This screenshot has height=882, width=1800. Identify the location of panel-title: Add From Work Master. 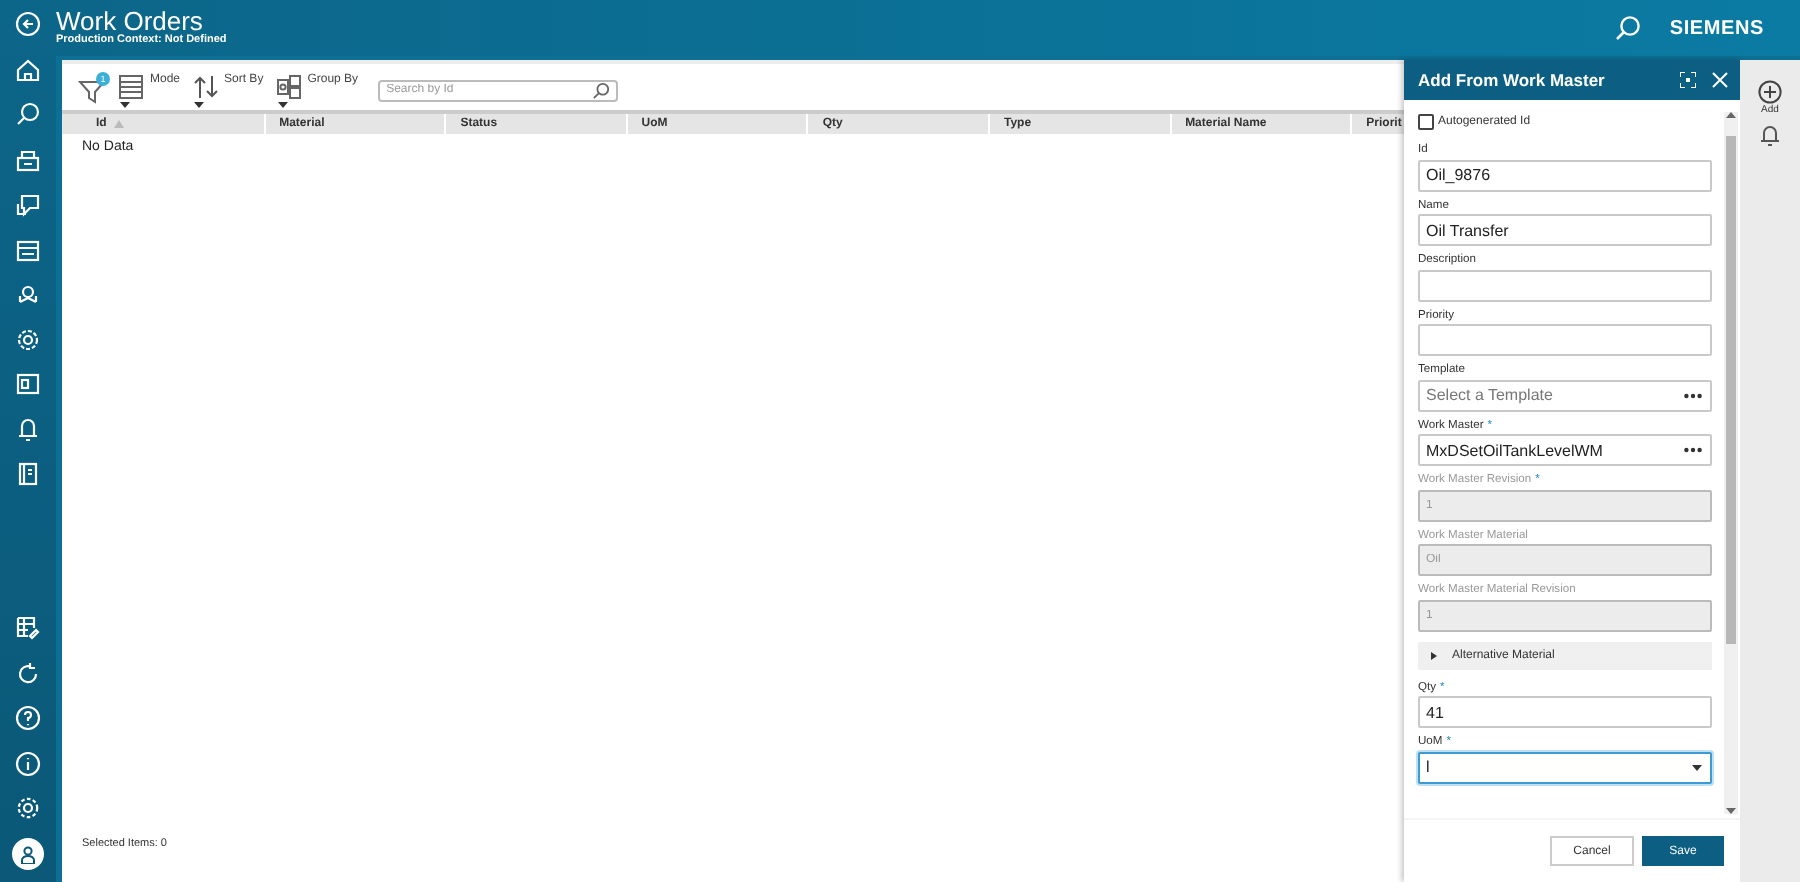
(1512, 80).